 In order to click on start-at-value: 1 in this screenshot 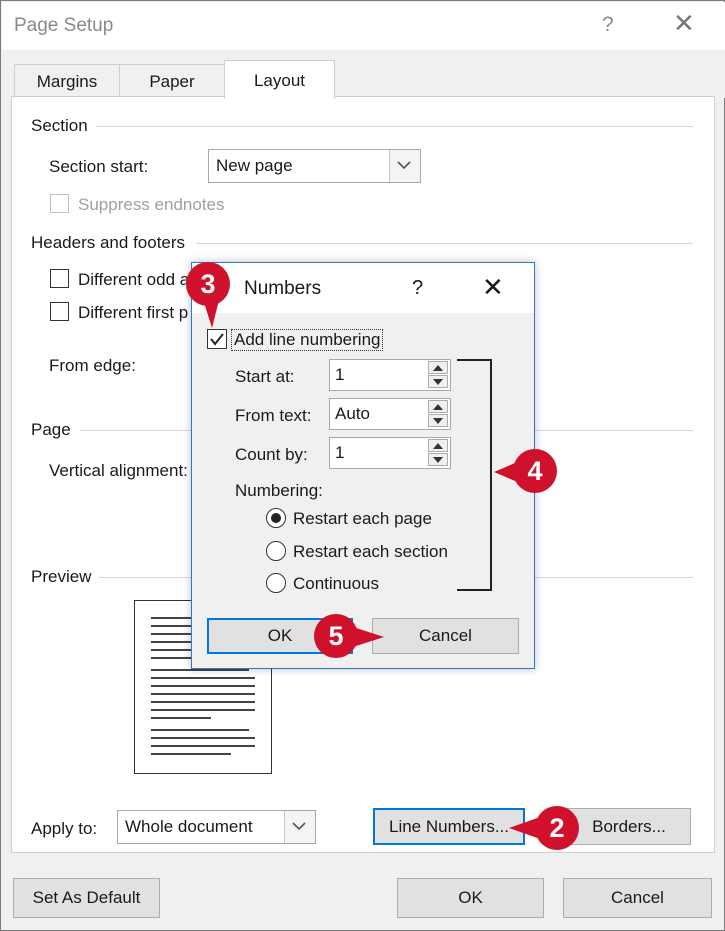, I will do `click(340, 374)`.